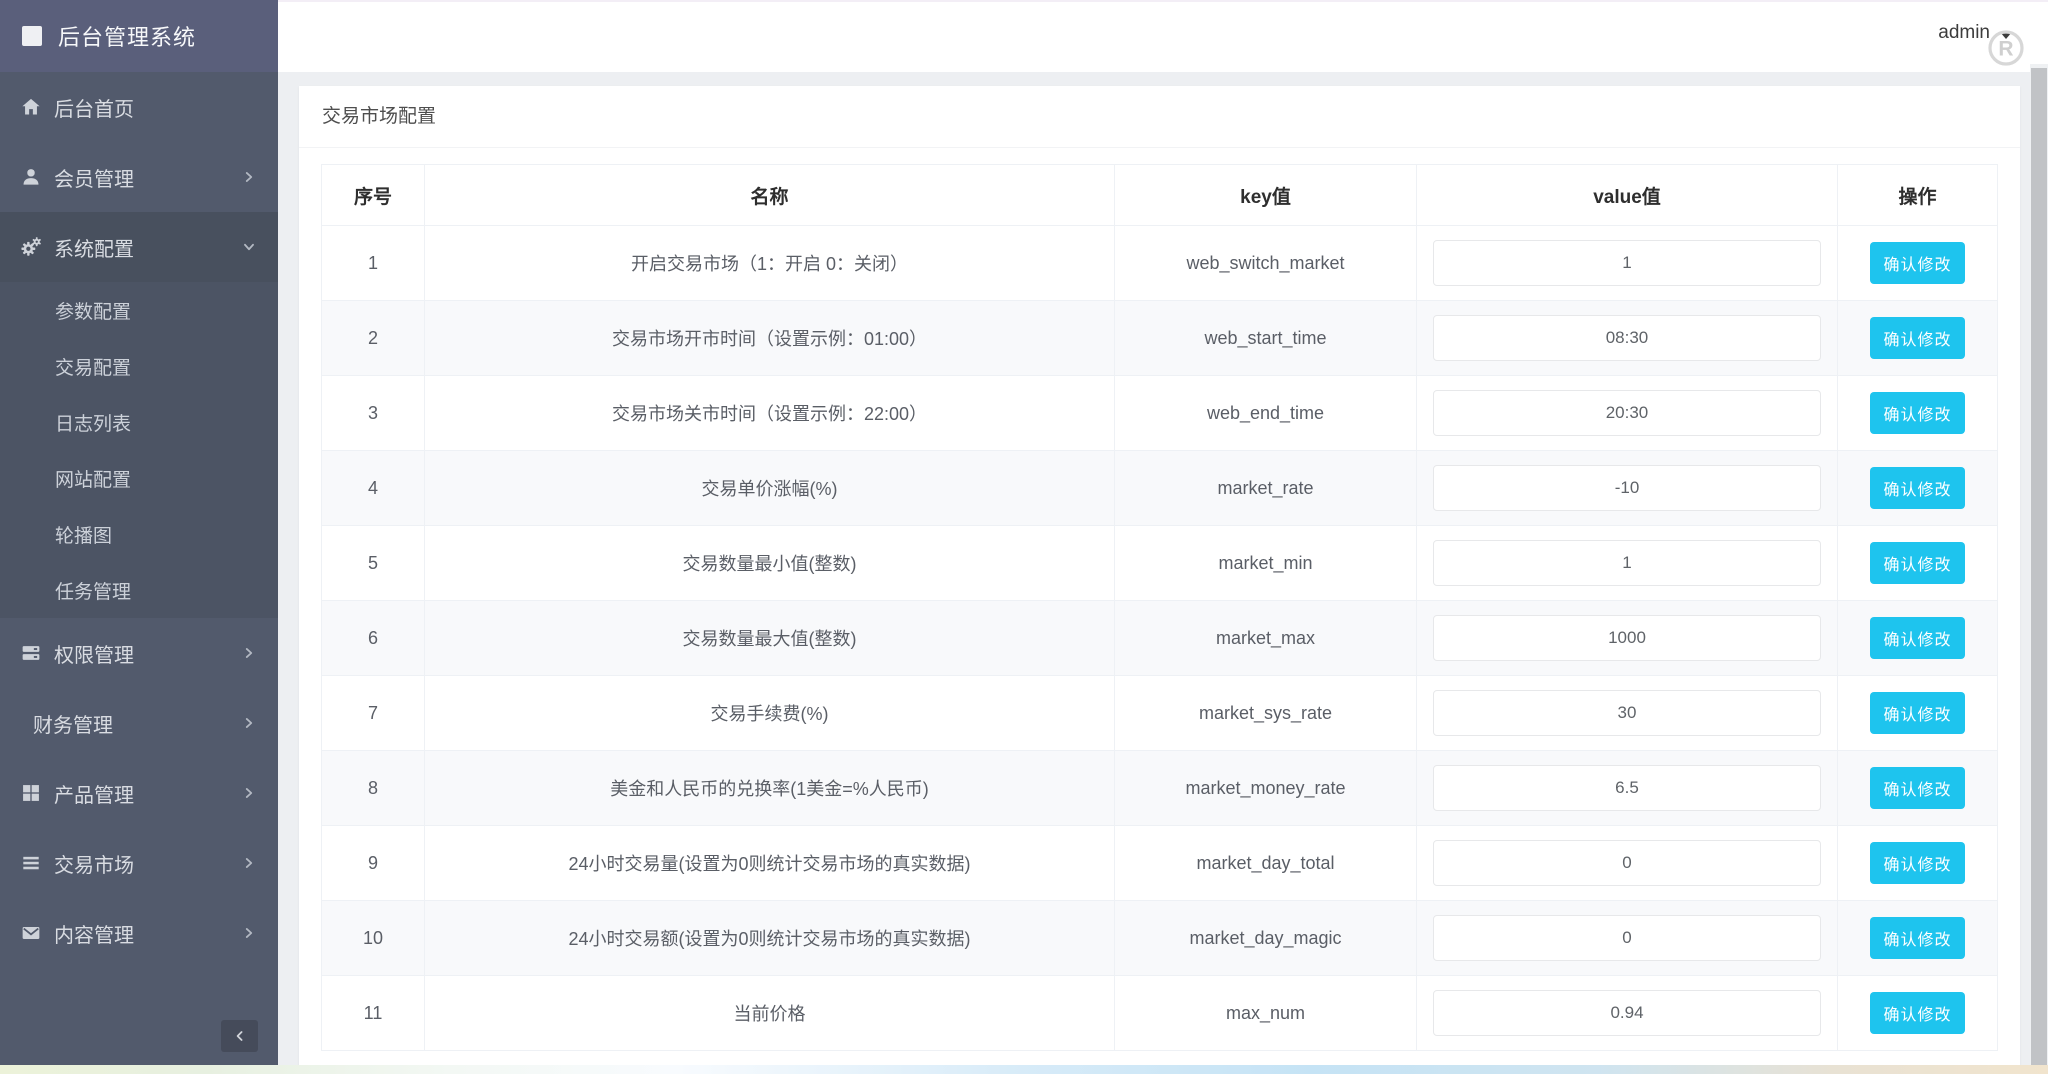 This screenshot has width=2048, height=1074. What do you see at coordinates (31, 863) in the screenshot?
I see `list-icon` at bounding box center [31, 863].